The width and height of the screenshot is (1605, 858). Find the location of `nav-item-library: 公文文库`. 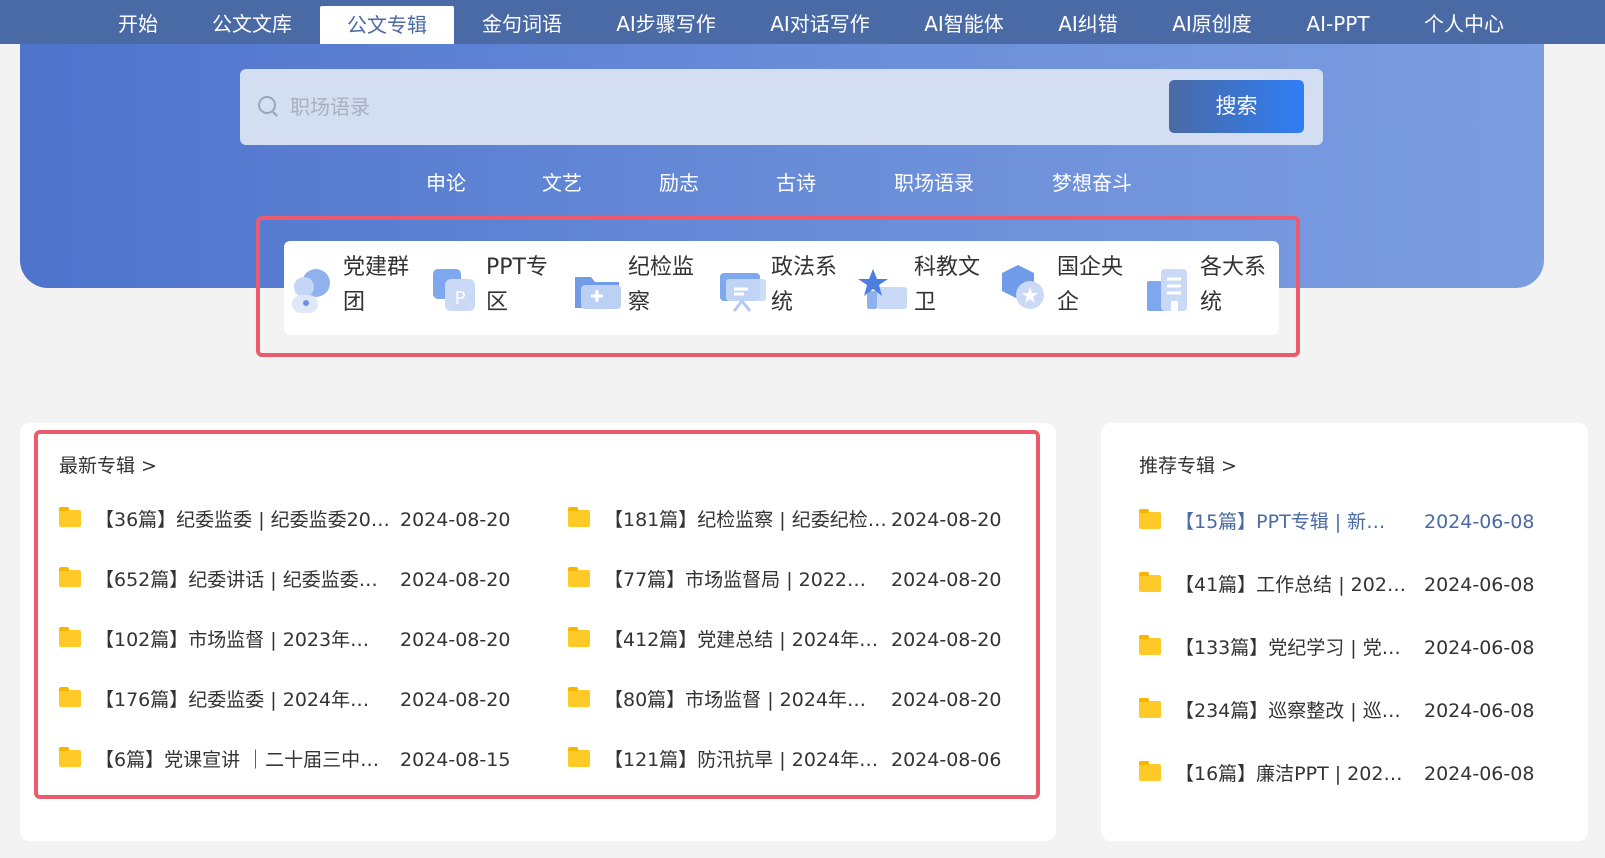

nav-item-library: 公文文库 is located at coordinates (252, 22).